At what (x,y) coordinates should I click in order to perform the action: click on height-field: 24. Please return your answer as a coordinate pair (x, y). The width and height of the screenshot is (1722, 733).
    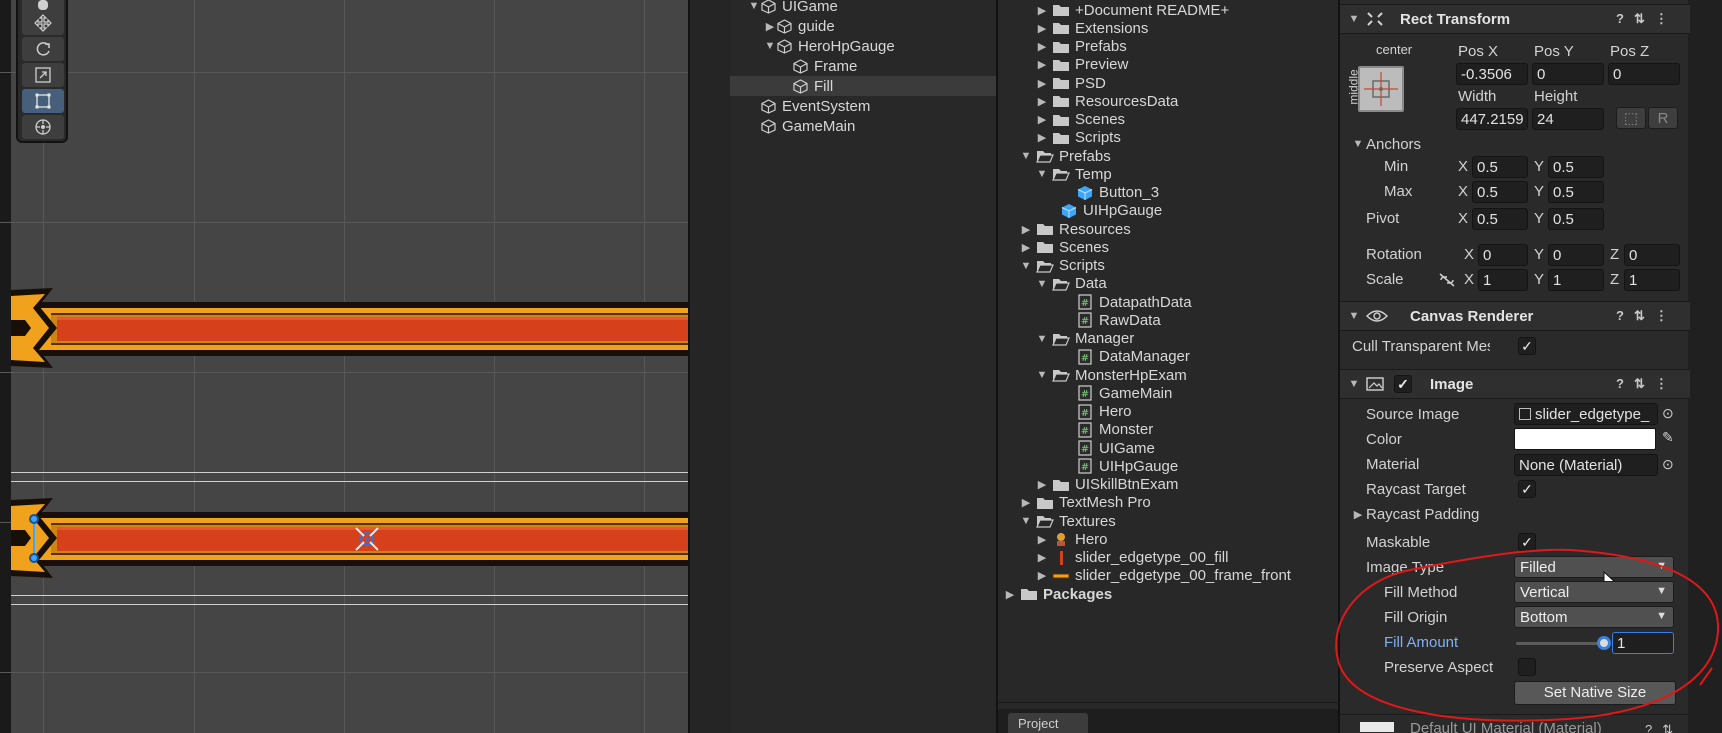
    Looking at the image, I should click on (1568, 119).